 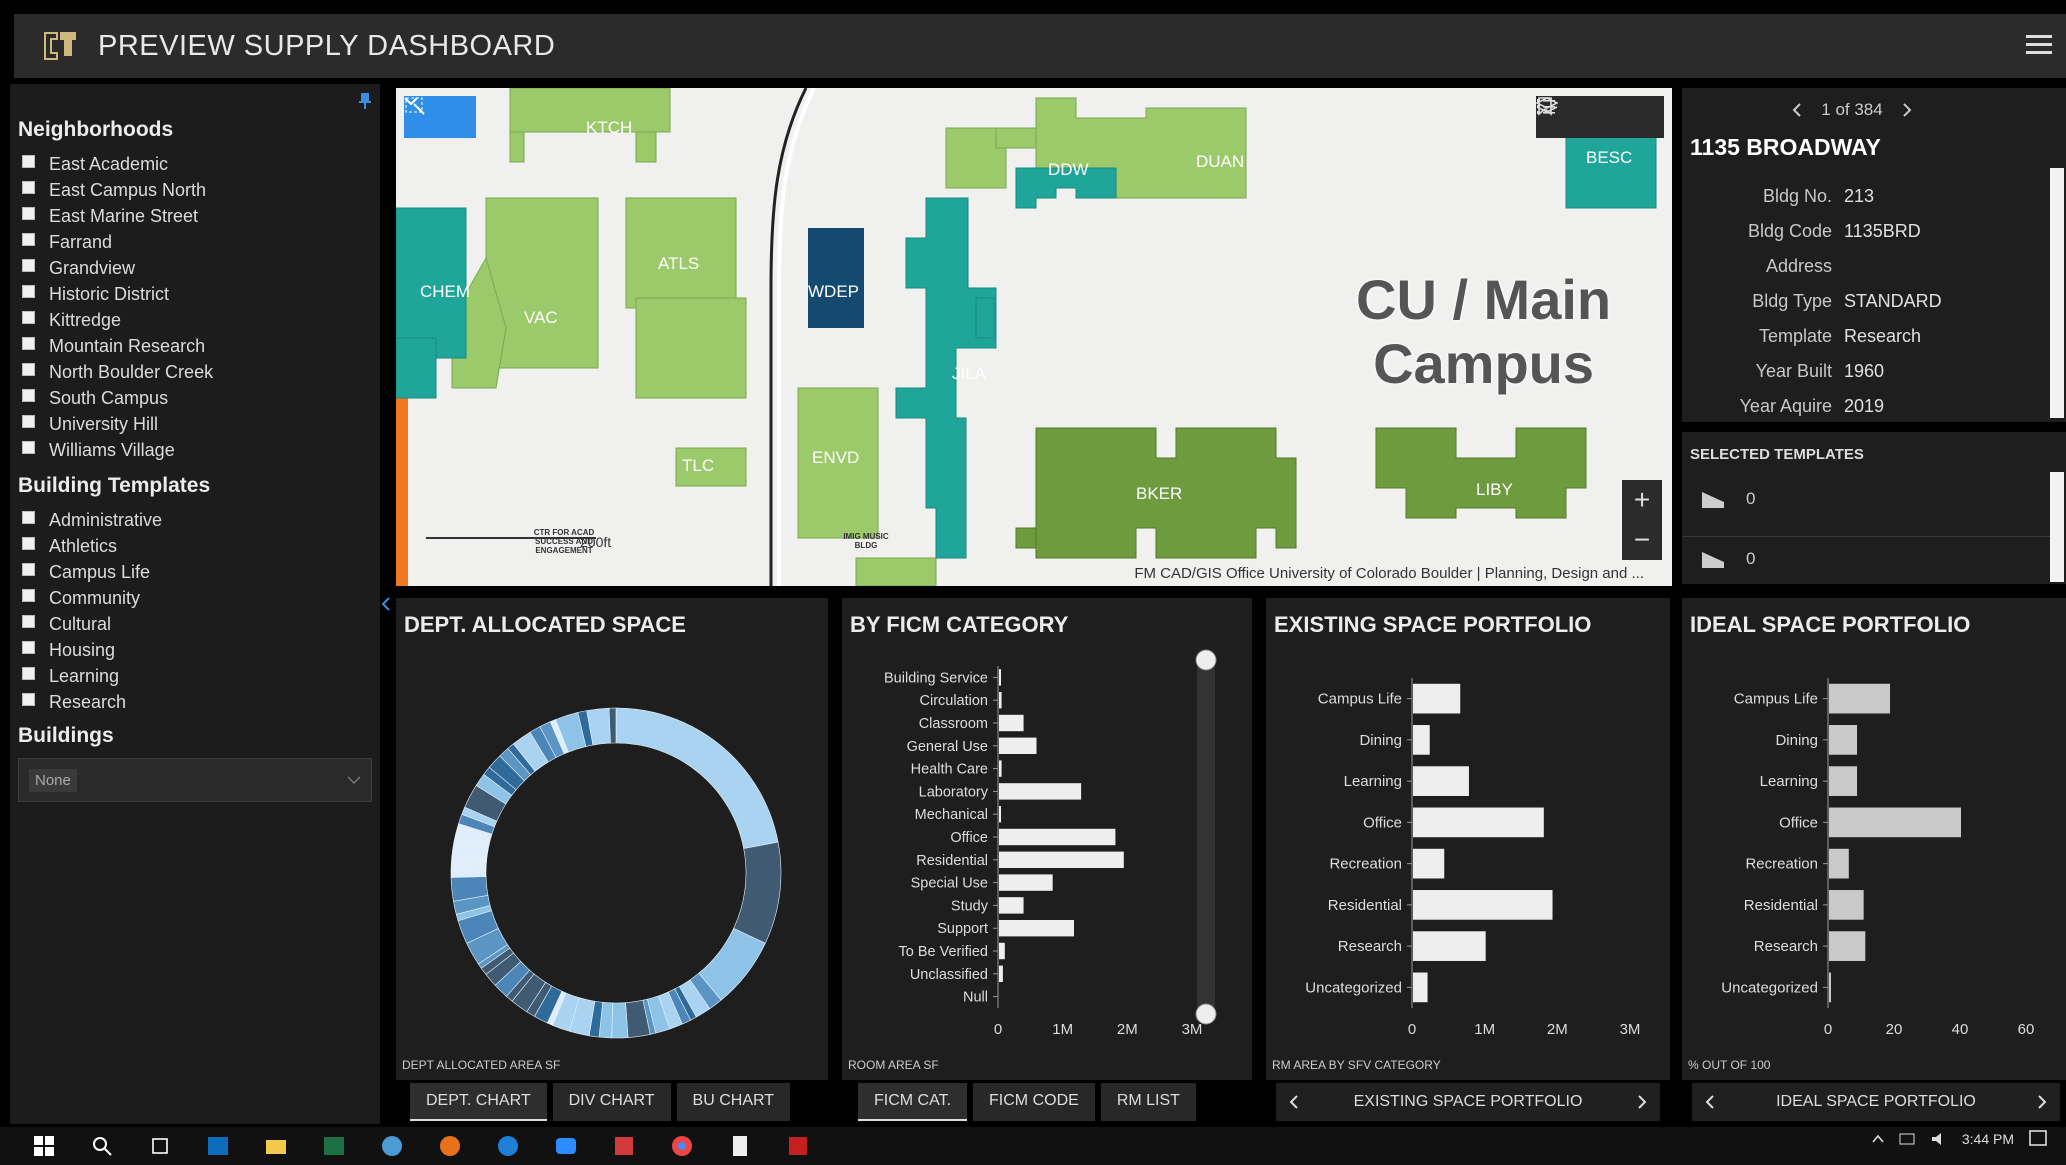 I want to click on acrobat-icon, so click(x=798, y=1146).